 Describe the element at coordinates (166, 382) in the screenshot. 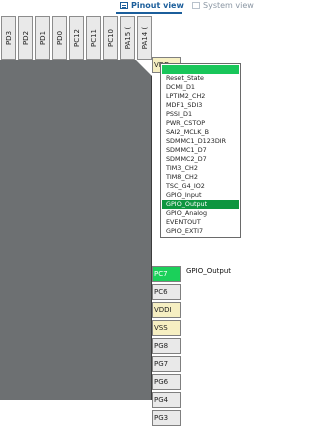

I see `right-pin-pg6: PG6` at that location.